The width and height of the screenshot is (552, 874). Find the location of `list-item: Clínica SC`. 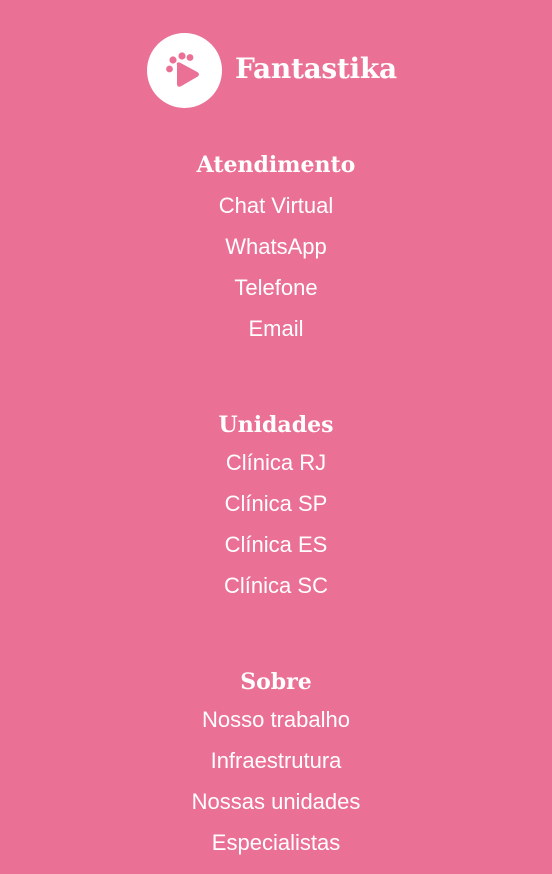

list-item: Clínica SC is located at coordinates (276, 585).